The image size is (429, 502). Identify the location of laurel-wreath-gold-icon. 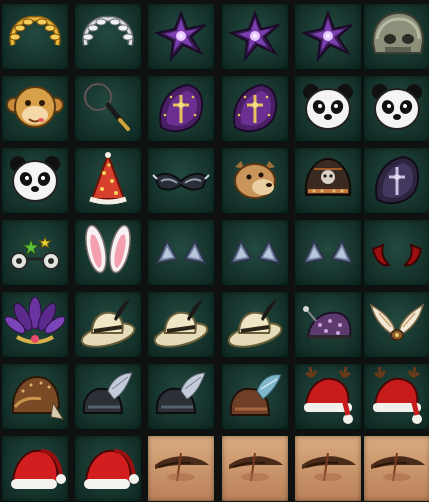
(35, 30).